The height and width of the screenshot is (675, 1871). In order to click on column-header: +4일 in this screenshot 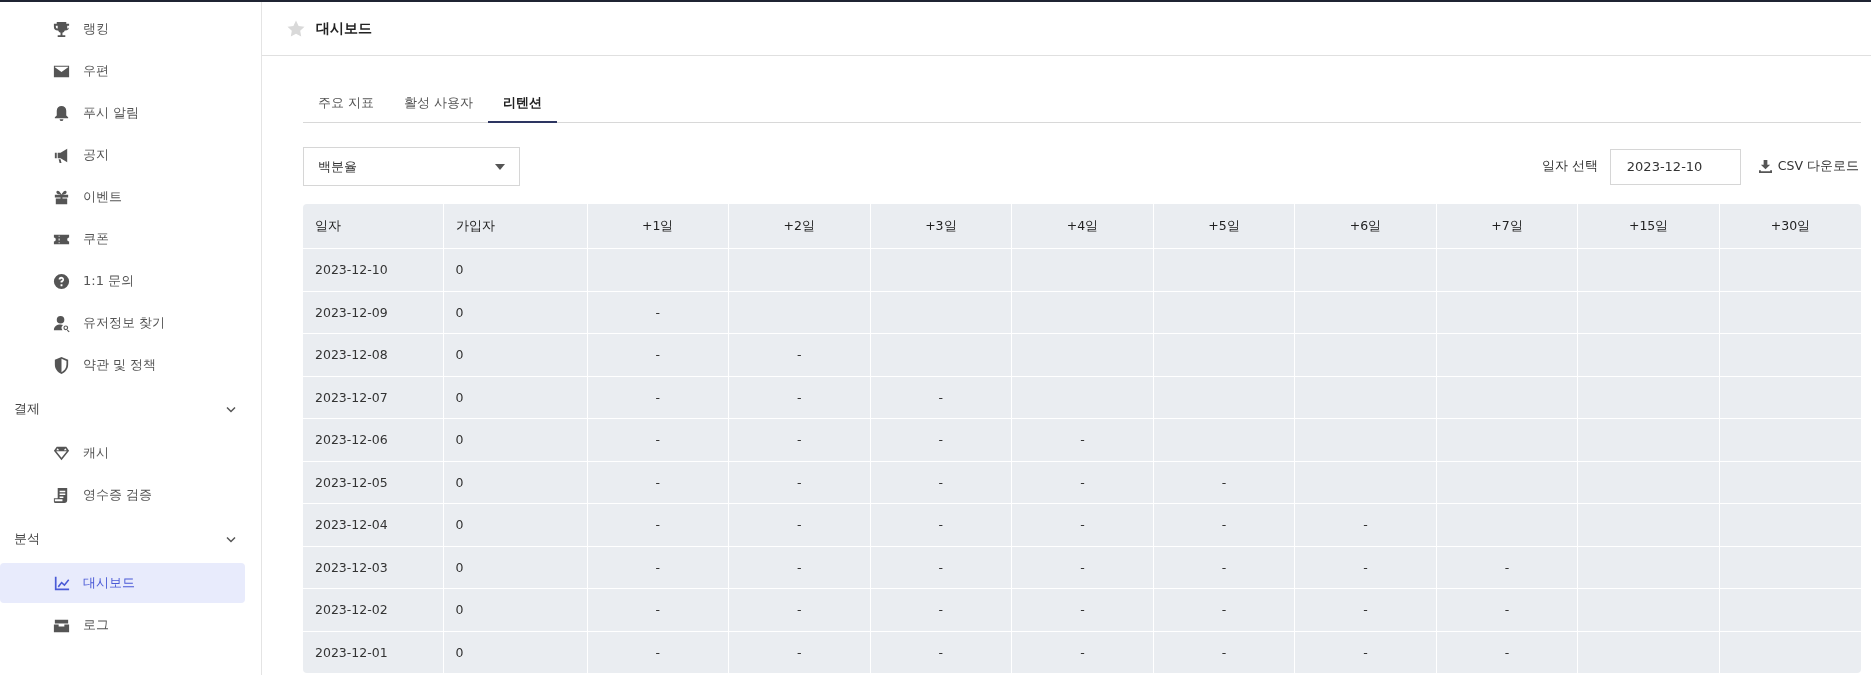, I will do `click(1082, 226)`.